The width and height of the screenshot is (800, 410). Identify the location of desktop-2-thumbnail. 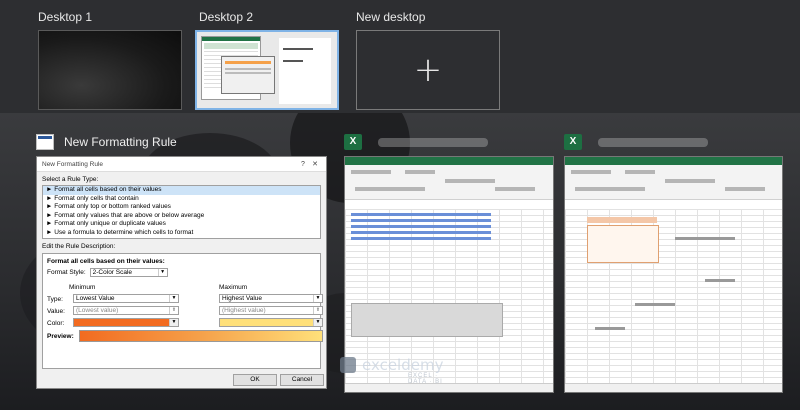
(267, 70).